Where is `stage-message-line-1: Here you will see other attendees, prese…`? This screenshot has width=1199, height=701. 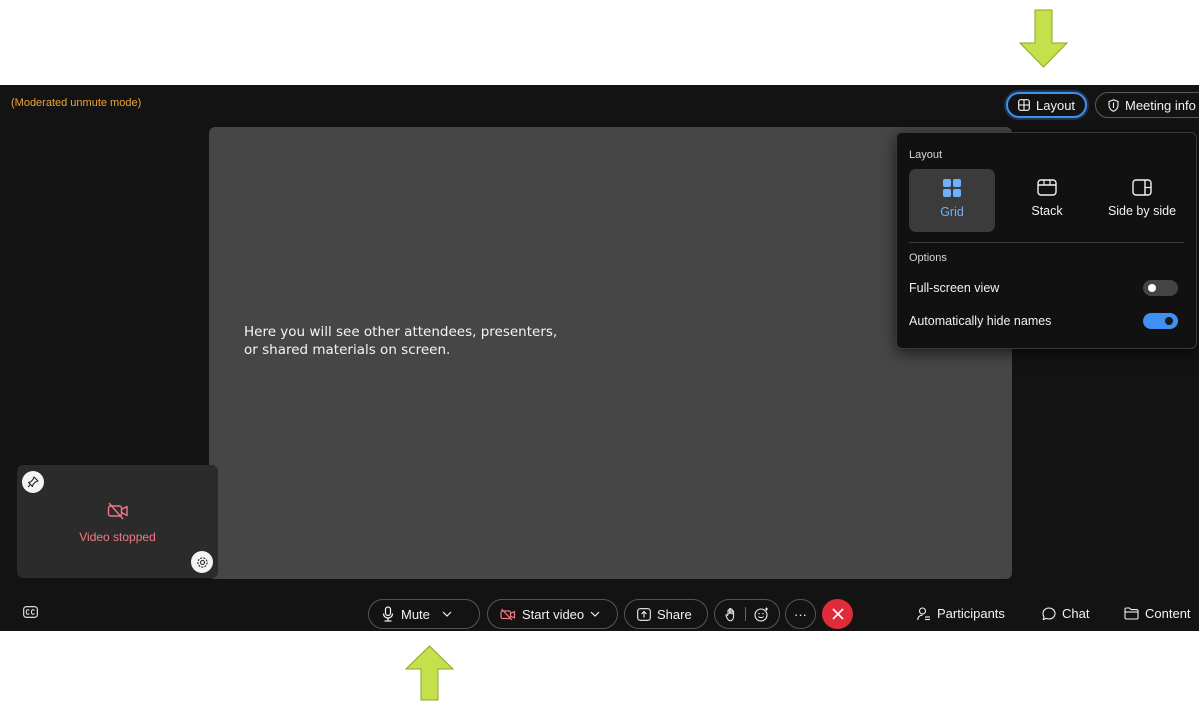
stage-message-line-1: Here you will see other attendees, prese… is located at coordinates (401, 332).